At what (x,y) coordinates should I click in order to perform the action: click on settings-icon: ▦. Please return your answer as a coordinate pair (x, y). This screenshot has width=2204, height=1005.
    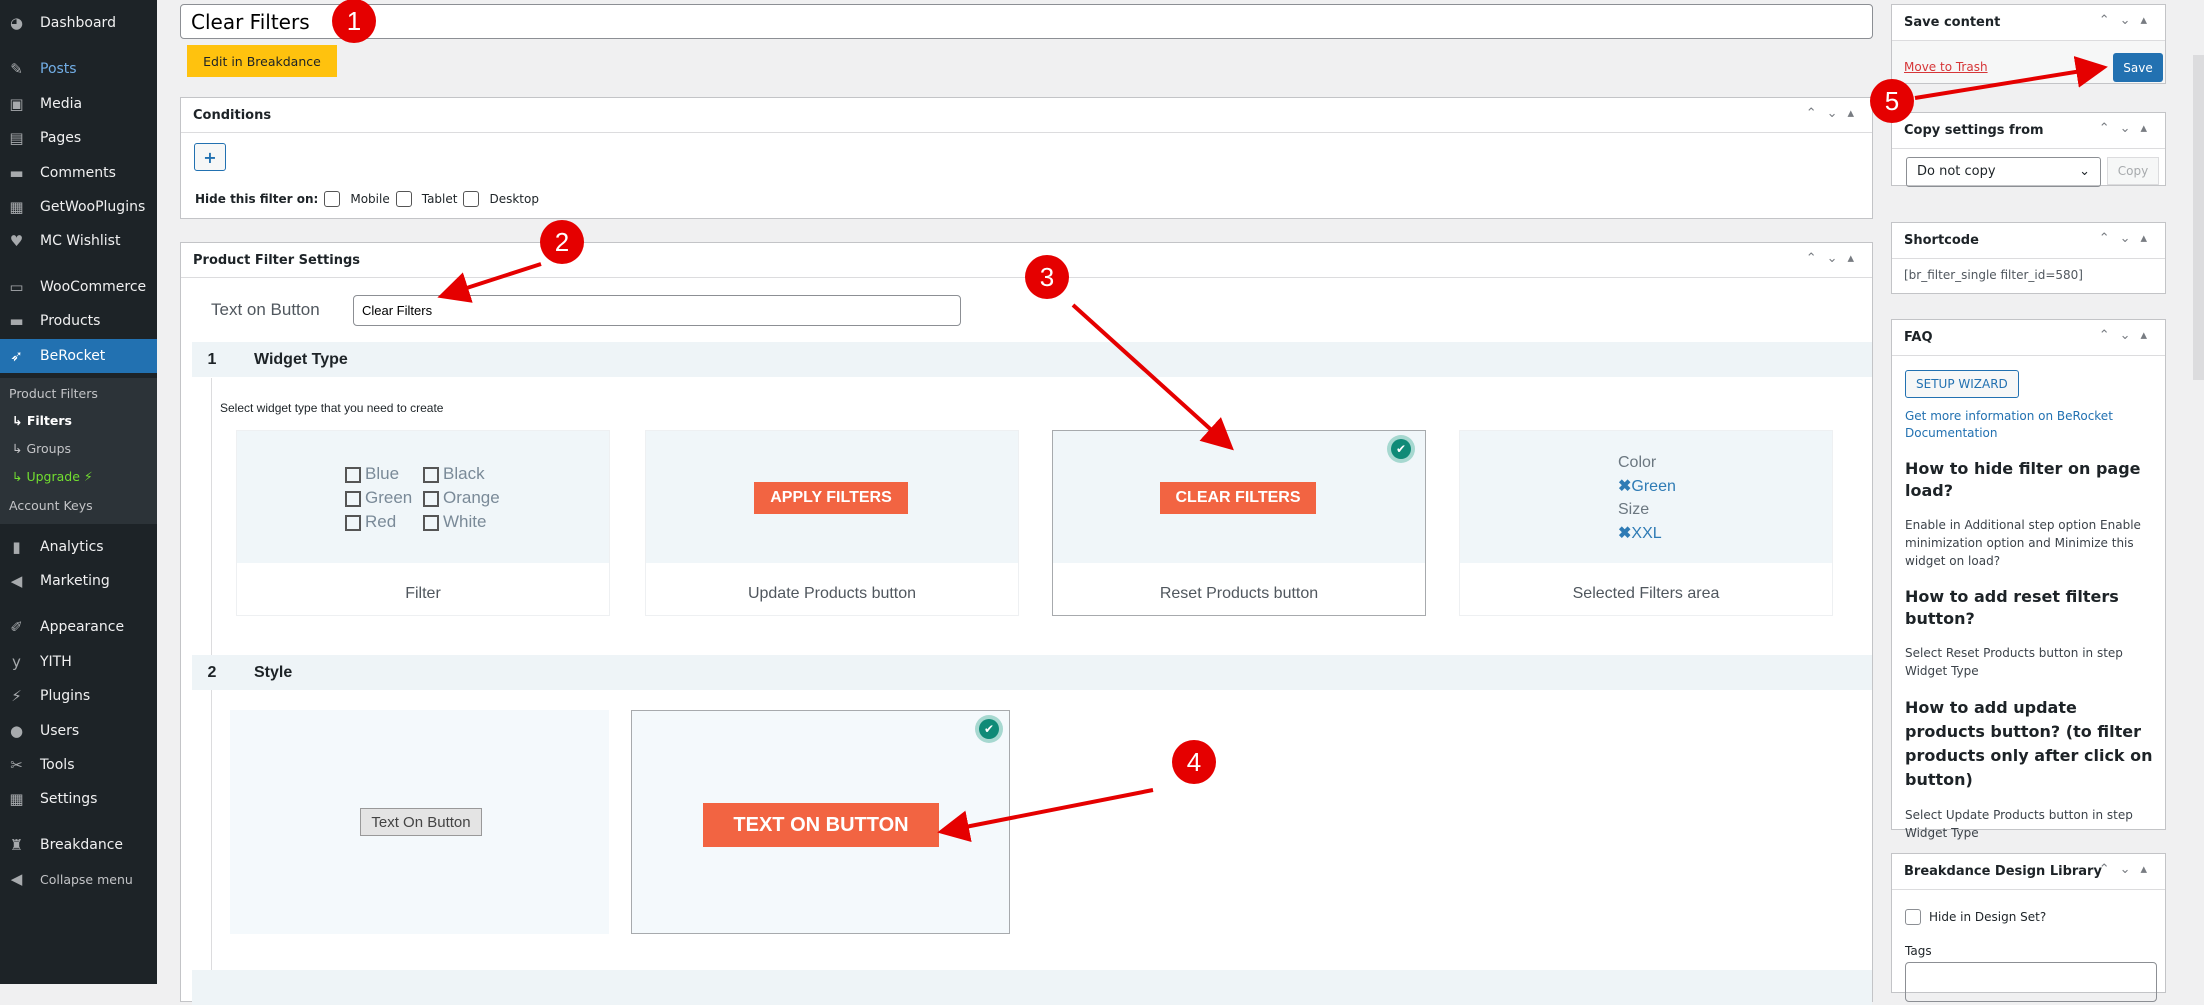
    Looking at the image, I should click on (16, 799).